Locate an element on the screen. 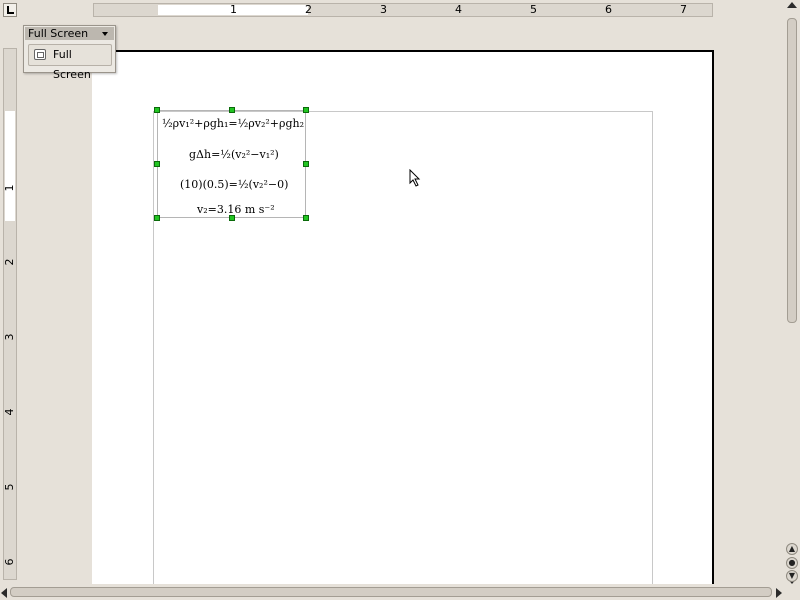  previous-page-icon: ▲ is located at coordinates (792, 549).